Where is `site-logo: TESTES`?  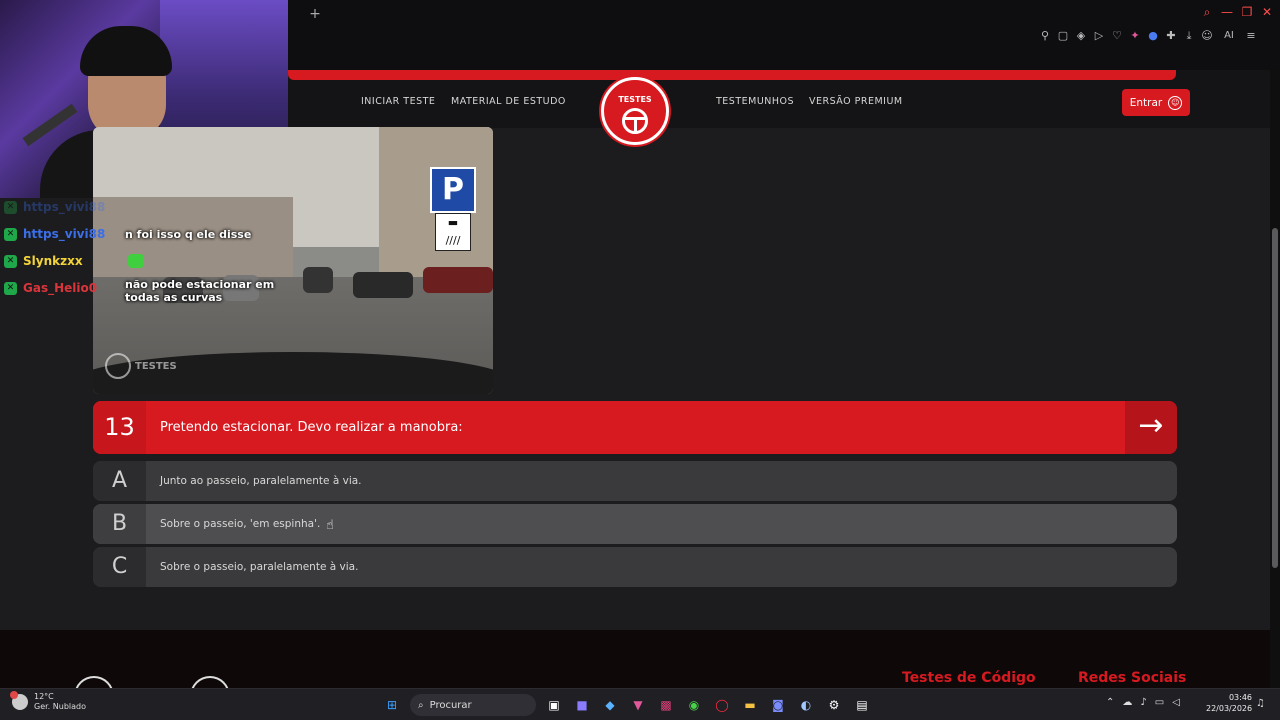 site-logo: TESTES is located at coordinates (635, 111).